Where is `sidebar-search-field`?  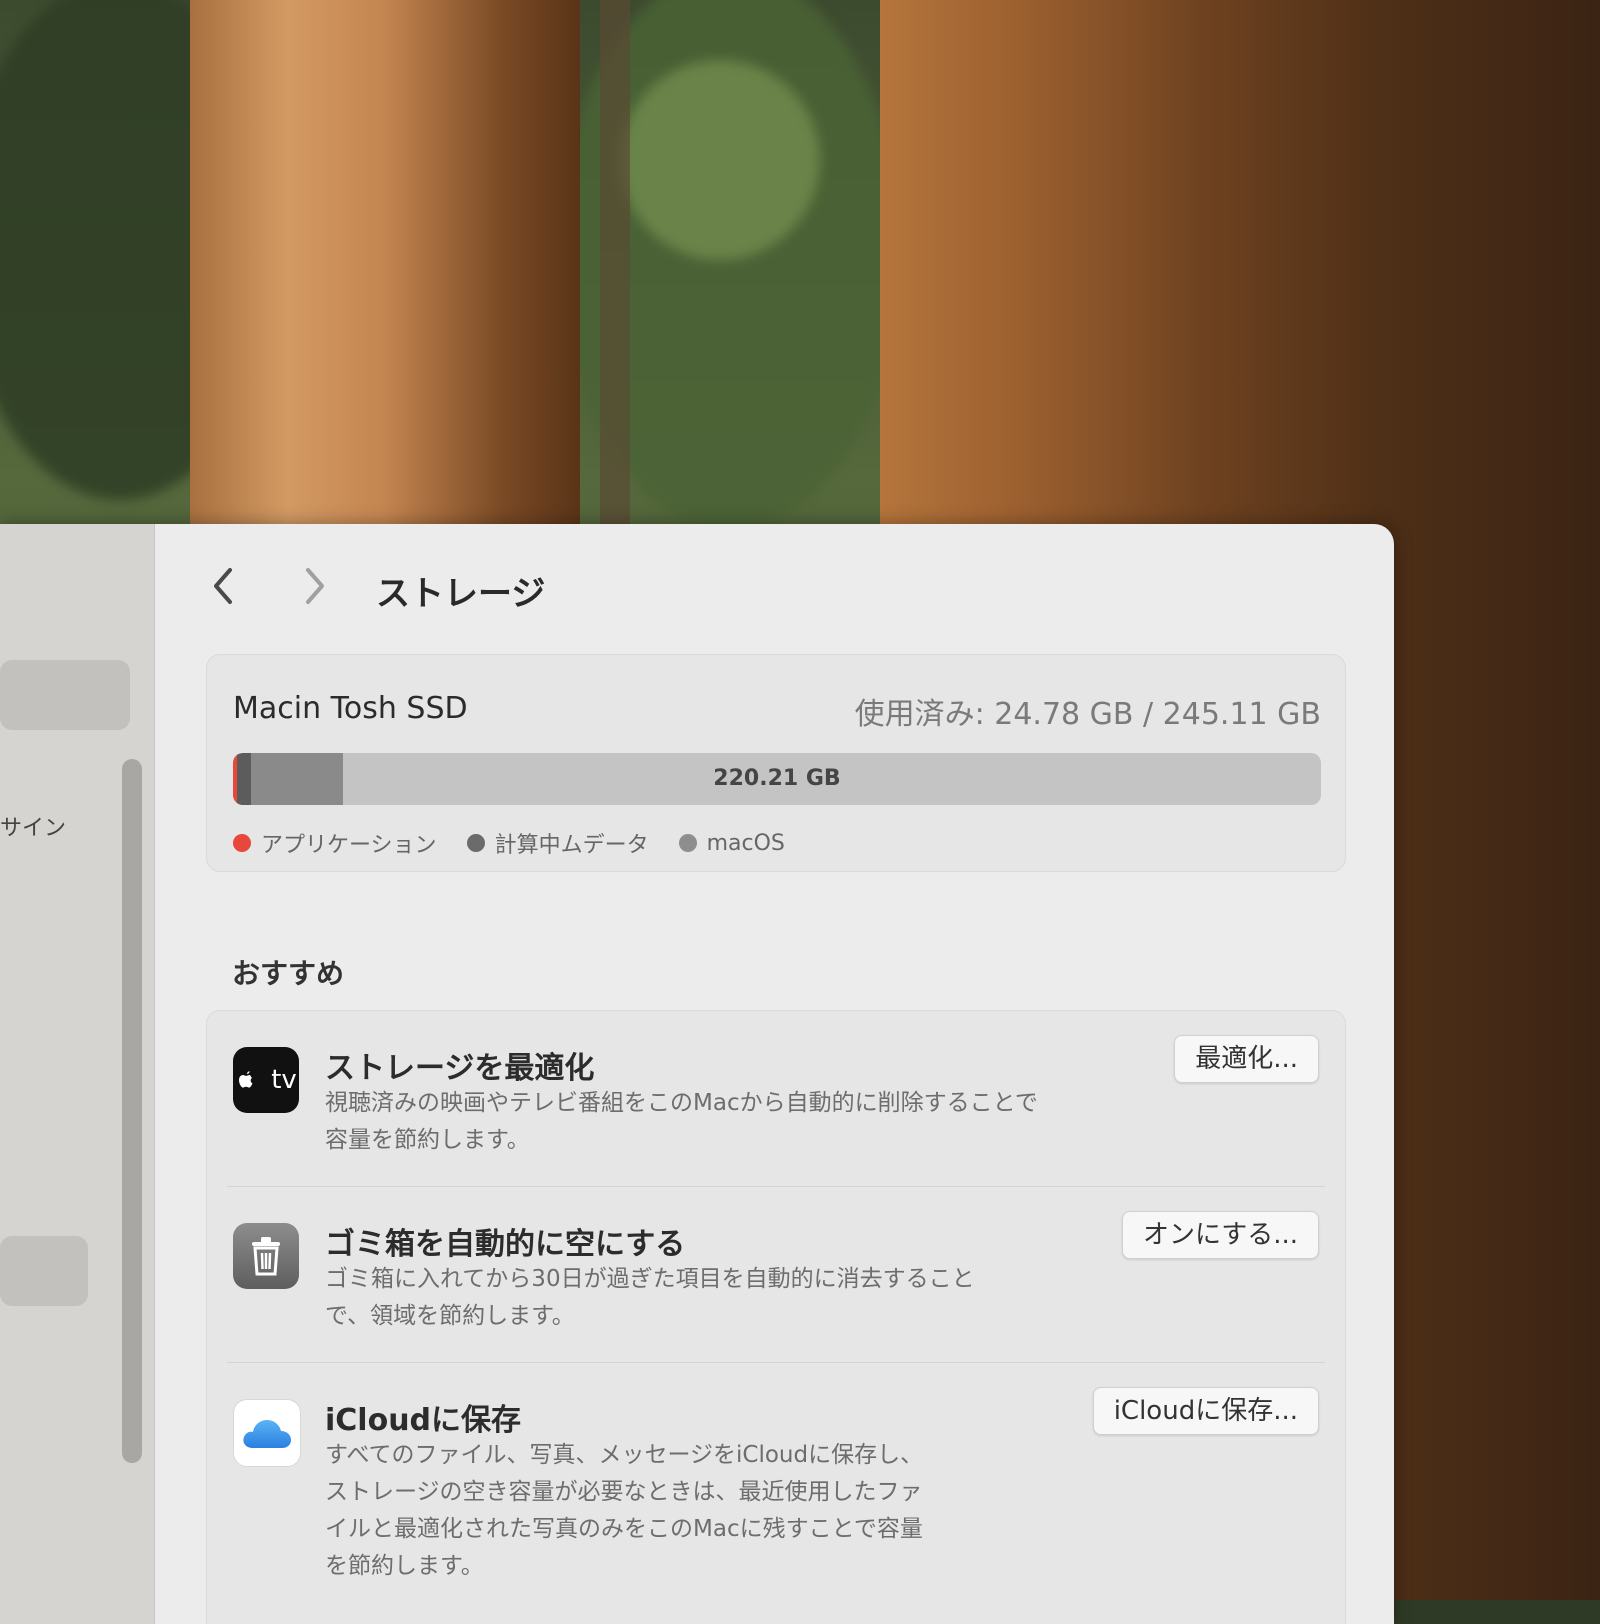 sidebar-search-field is located at coordinates (65, 695).